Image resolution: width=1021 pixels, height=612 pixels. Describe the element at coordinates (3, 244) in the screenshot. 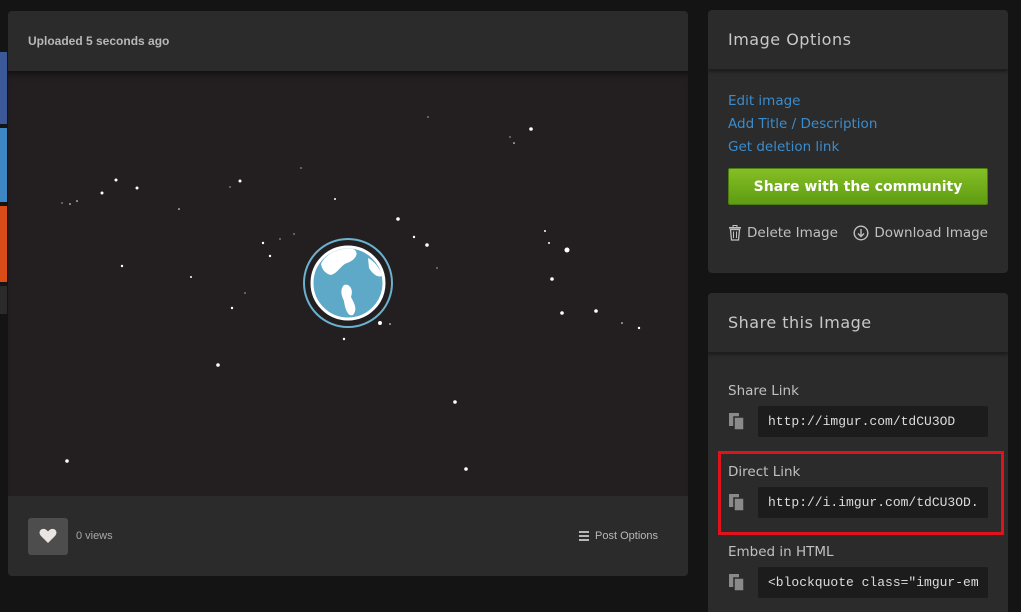

I see `reddit-share-tab` at that location.